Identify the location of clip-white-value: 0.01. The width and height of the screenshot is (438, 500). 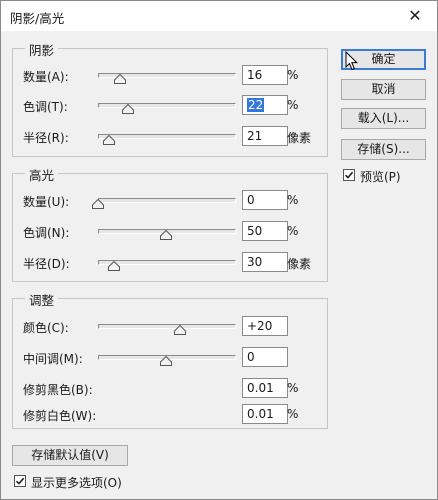
(260, 414).